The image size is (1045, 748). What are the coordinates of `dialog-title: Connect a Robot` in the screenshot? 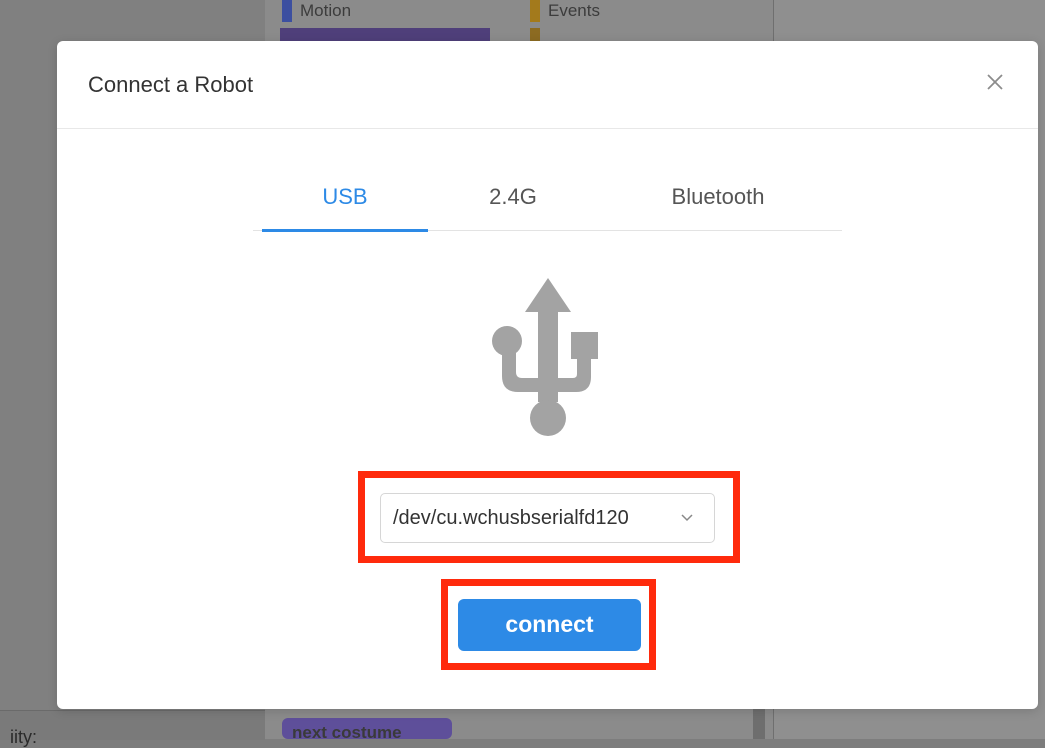 It's located at (171, 84).